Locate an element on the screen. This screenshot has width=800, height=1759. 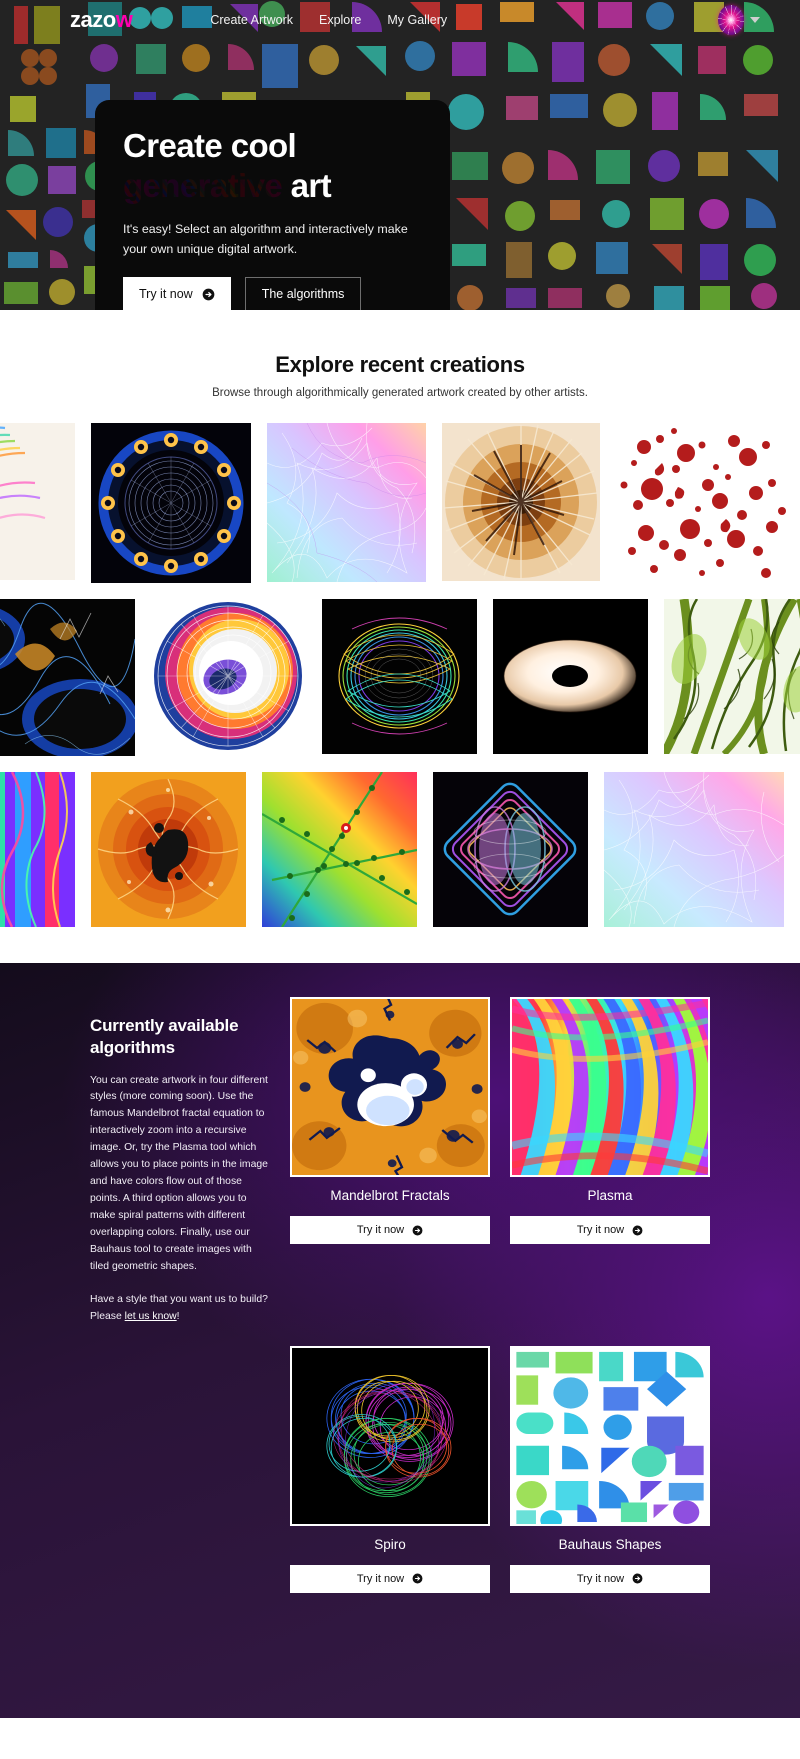
try-it-now-button: Try it now is located at coordinates (177, 293).